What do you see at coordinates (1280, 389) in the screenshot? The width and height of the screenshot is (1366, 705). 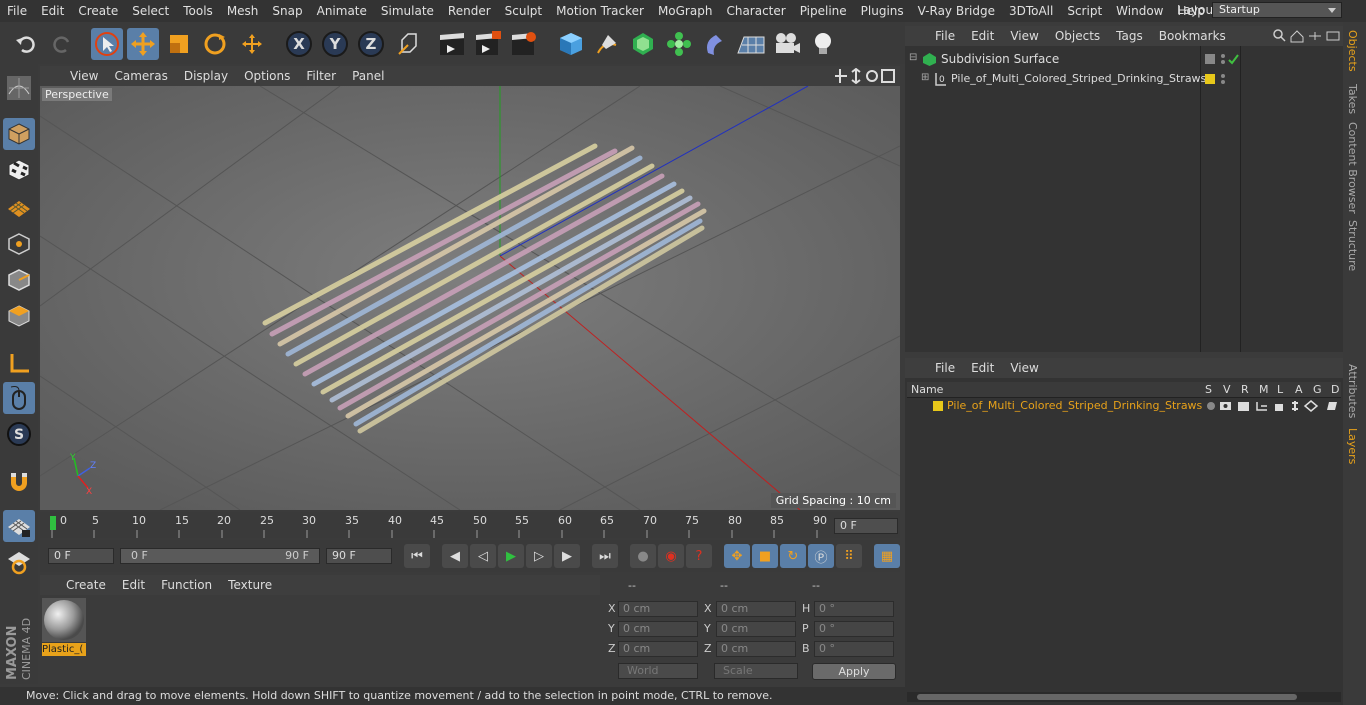 I see `layer-col-locked: L` at bounding box center [1280, 389].